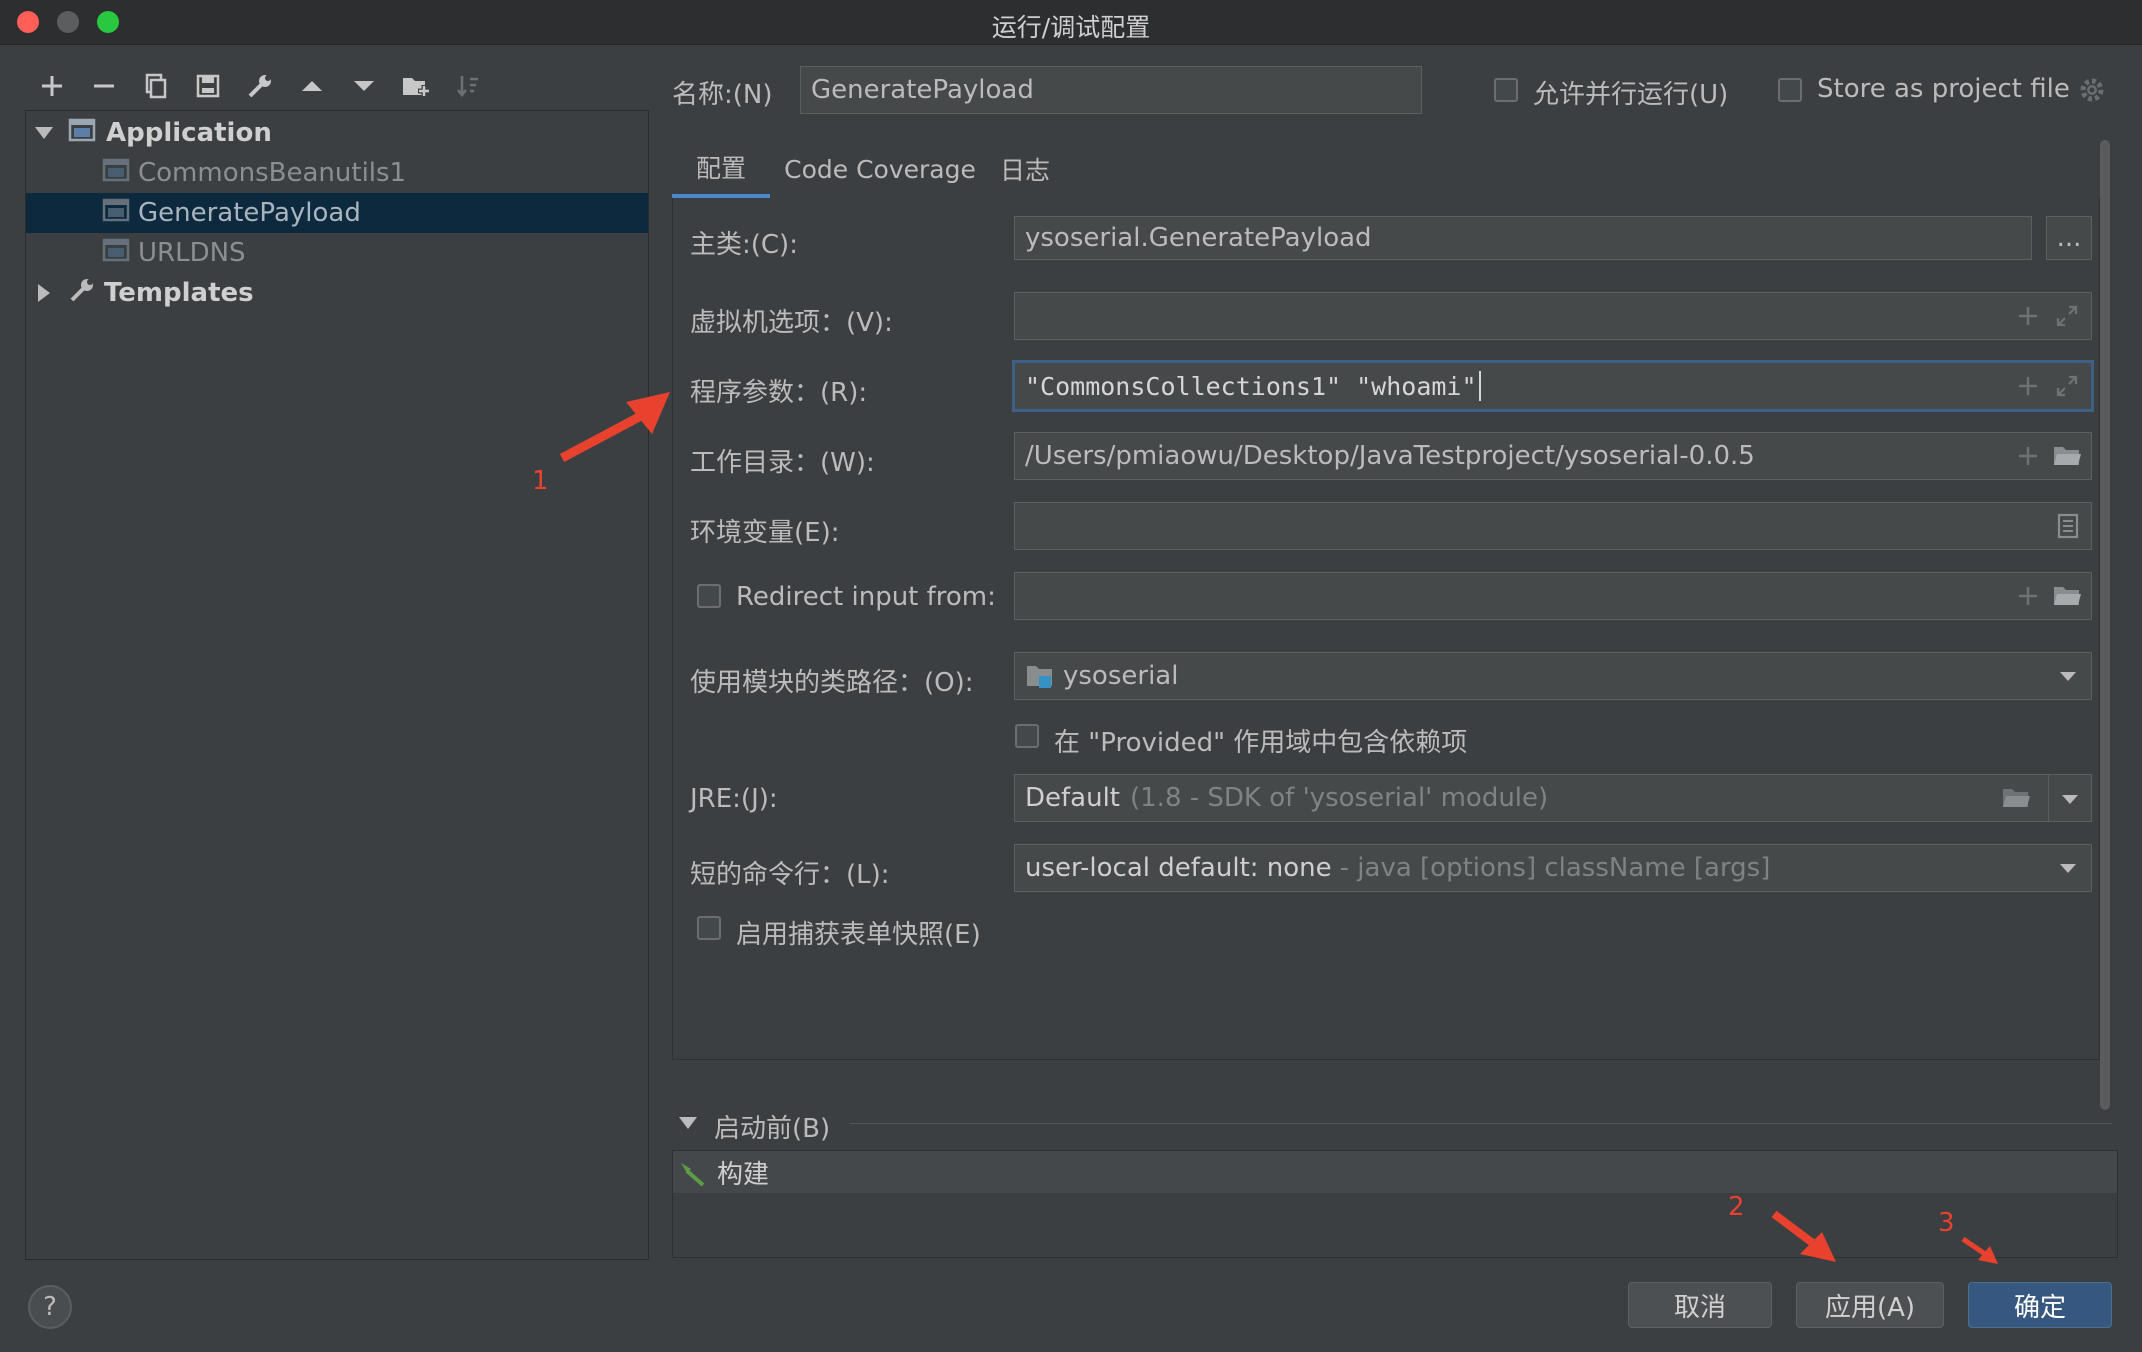 The image size is (2142, 1352). Describe the element at coordinates (772, 1129) in the screenshot. I see `before-launch-label: 启动前(B)` at that location.